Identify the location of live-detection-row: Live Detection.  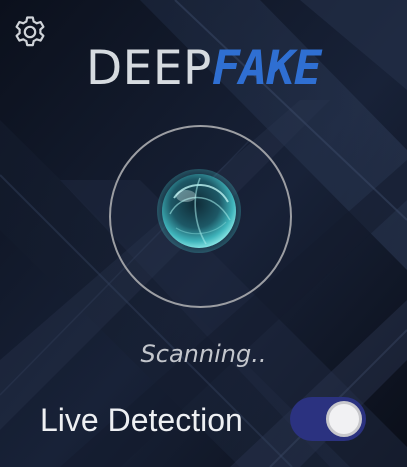
(210, 420).